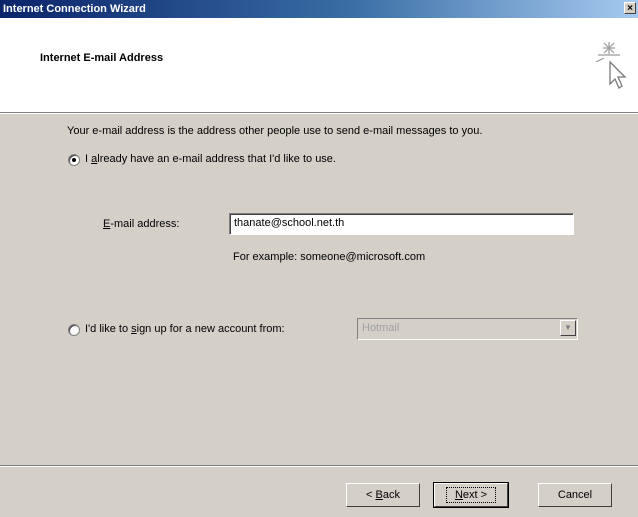  Describe the element at coordinates (471, 495) in the screenshot. I see `next-button: Next >` at that location.